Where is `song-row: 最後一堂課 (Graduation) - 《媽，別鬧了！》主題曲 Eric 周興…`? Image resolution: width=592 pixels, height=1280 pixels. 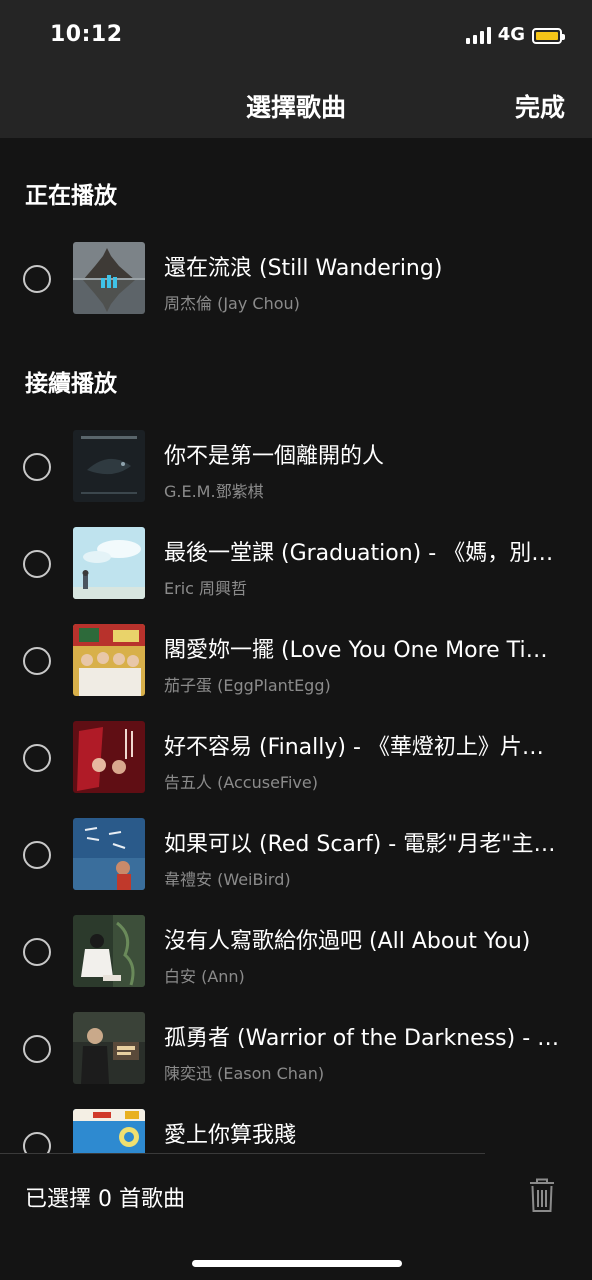
song-row: 最後一堂課 (Graduation) - 《媽，別鬧了！》主題曲 Eric 周興… is located at coordinates (296, 562).